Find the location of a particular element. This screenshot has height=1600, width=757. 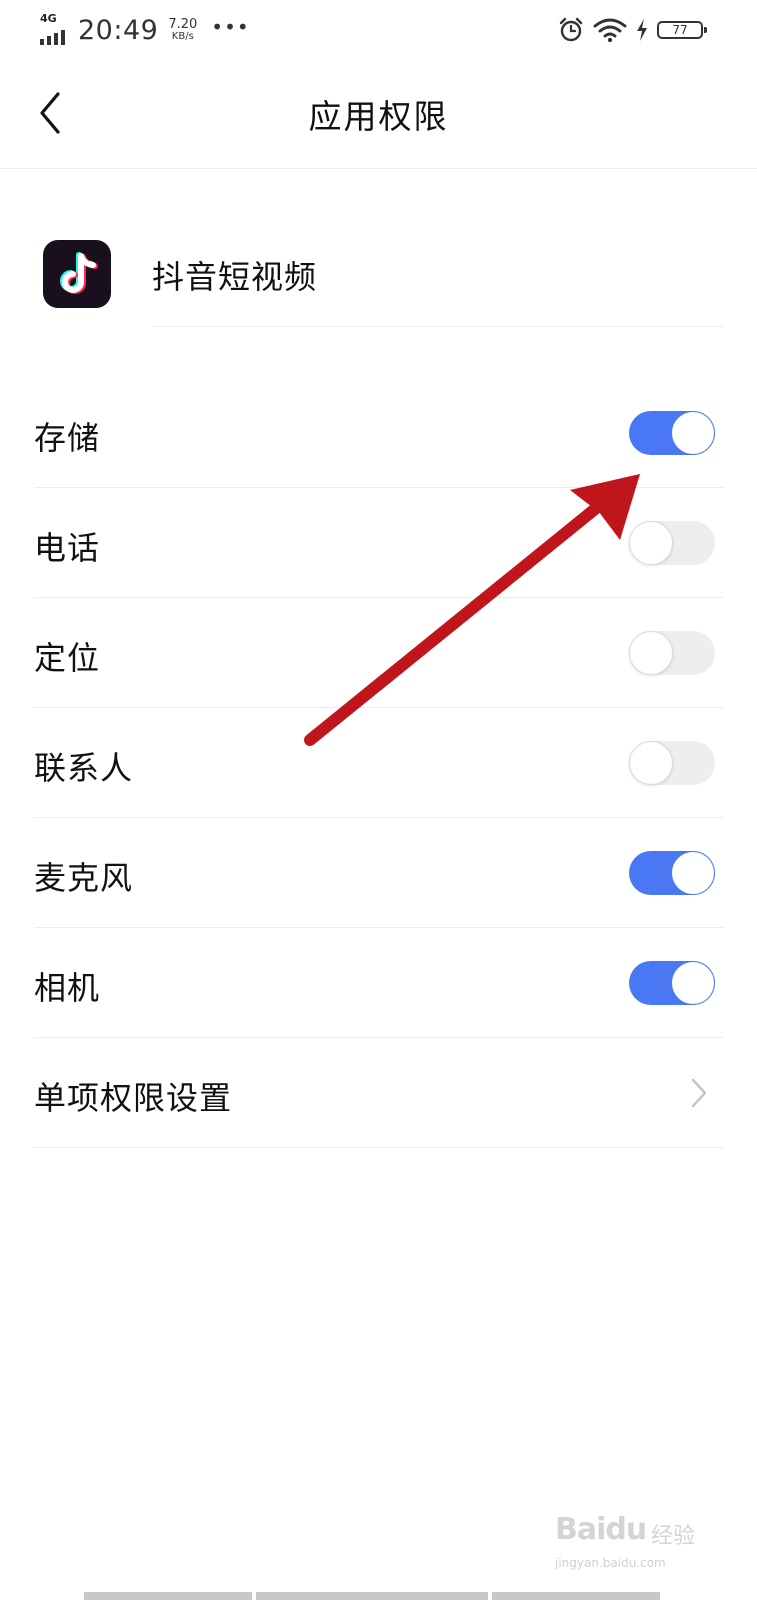

baidu-watermark: Baidu 经验 jingyan.baidu.com is located at coordinates (630, 1547).